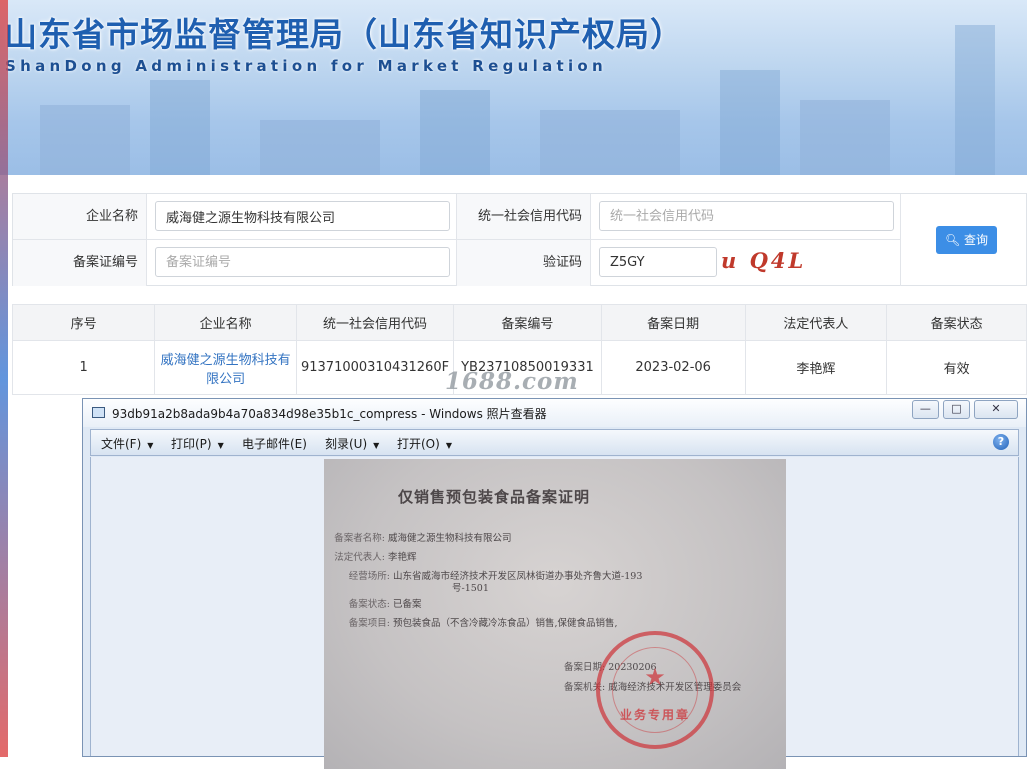 This screenshot has height=769, width=1027. What do you see at coordinates (952, 240) in the screenshot?
I see `search-icon: 🔍︎` at bounding box center [952, 240].